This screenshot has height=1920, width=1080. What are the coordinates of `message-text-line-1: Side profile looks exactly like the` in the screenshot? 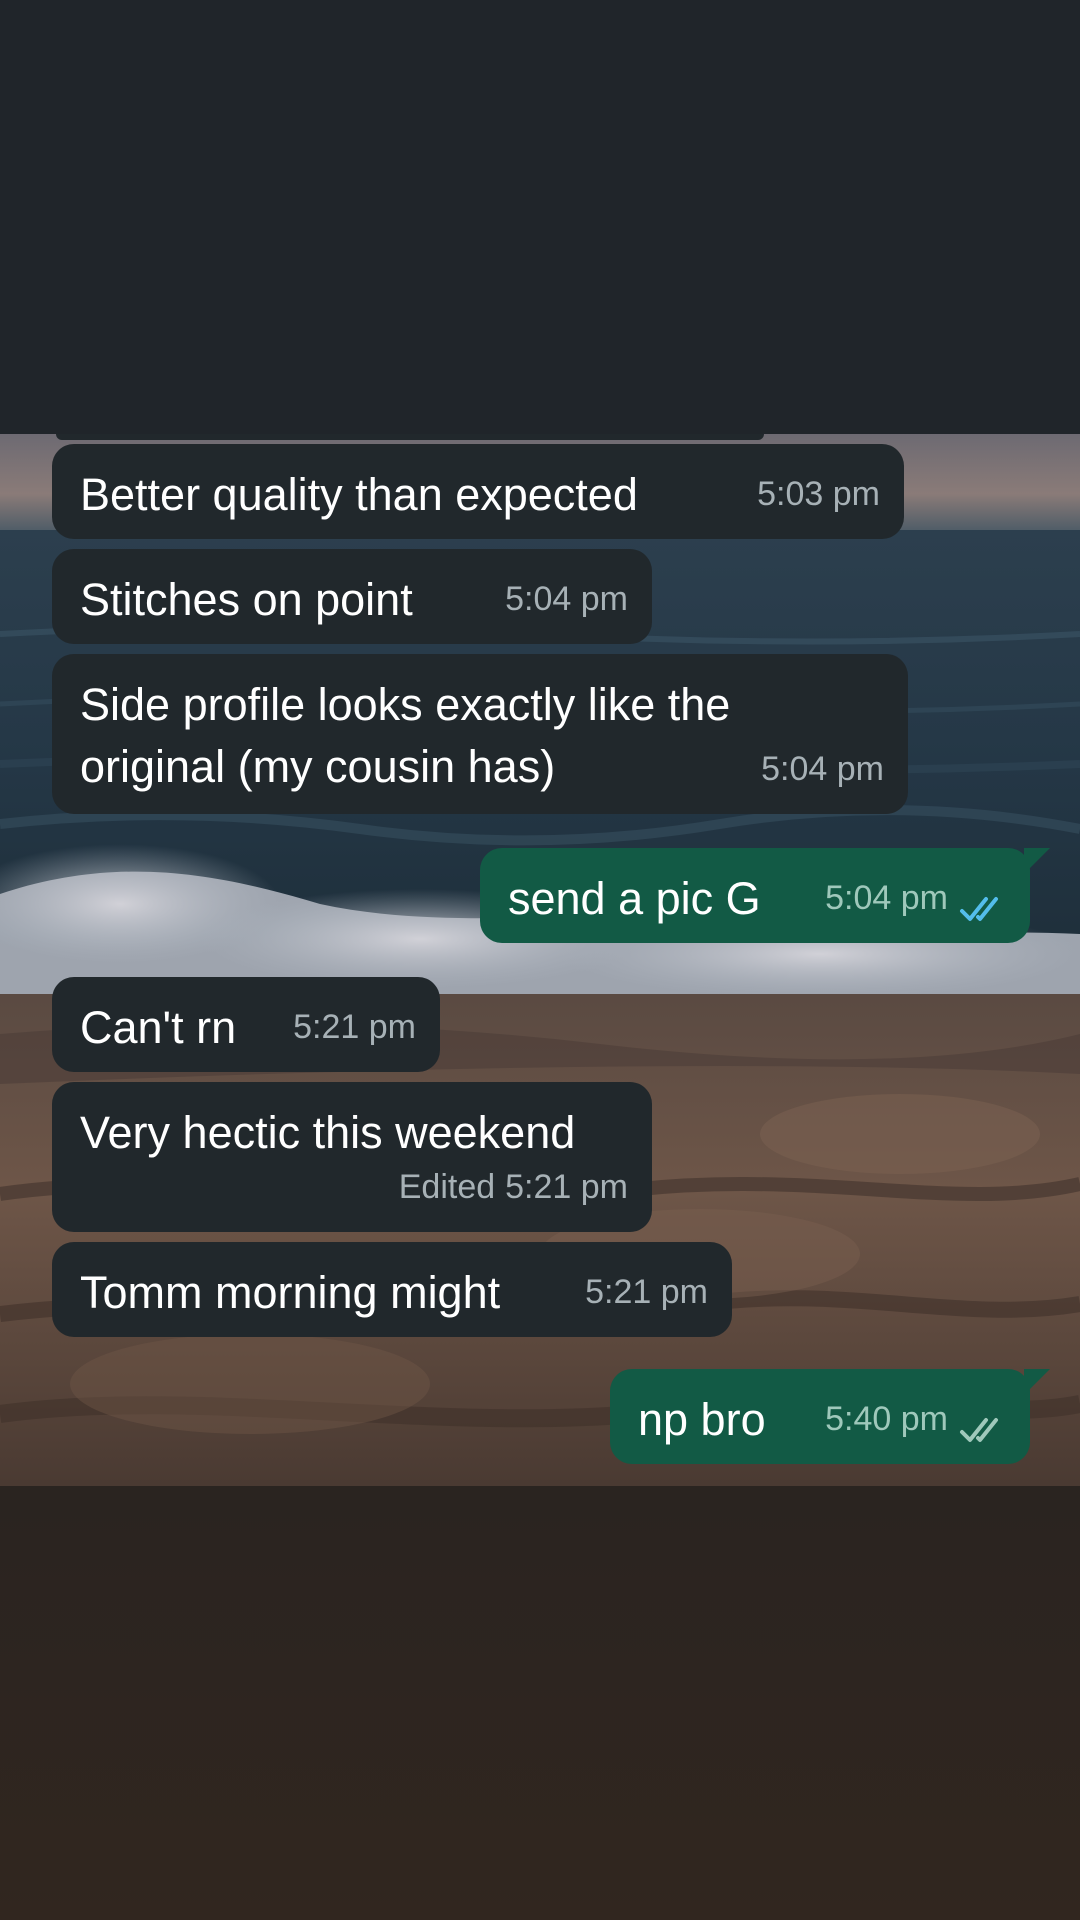 It's located at (405, 704).